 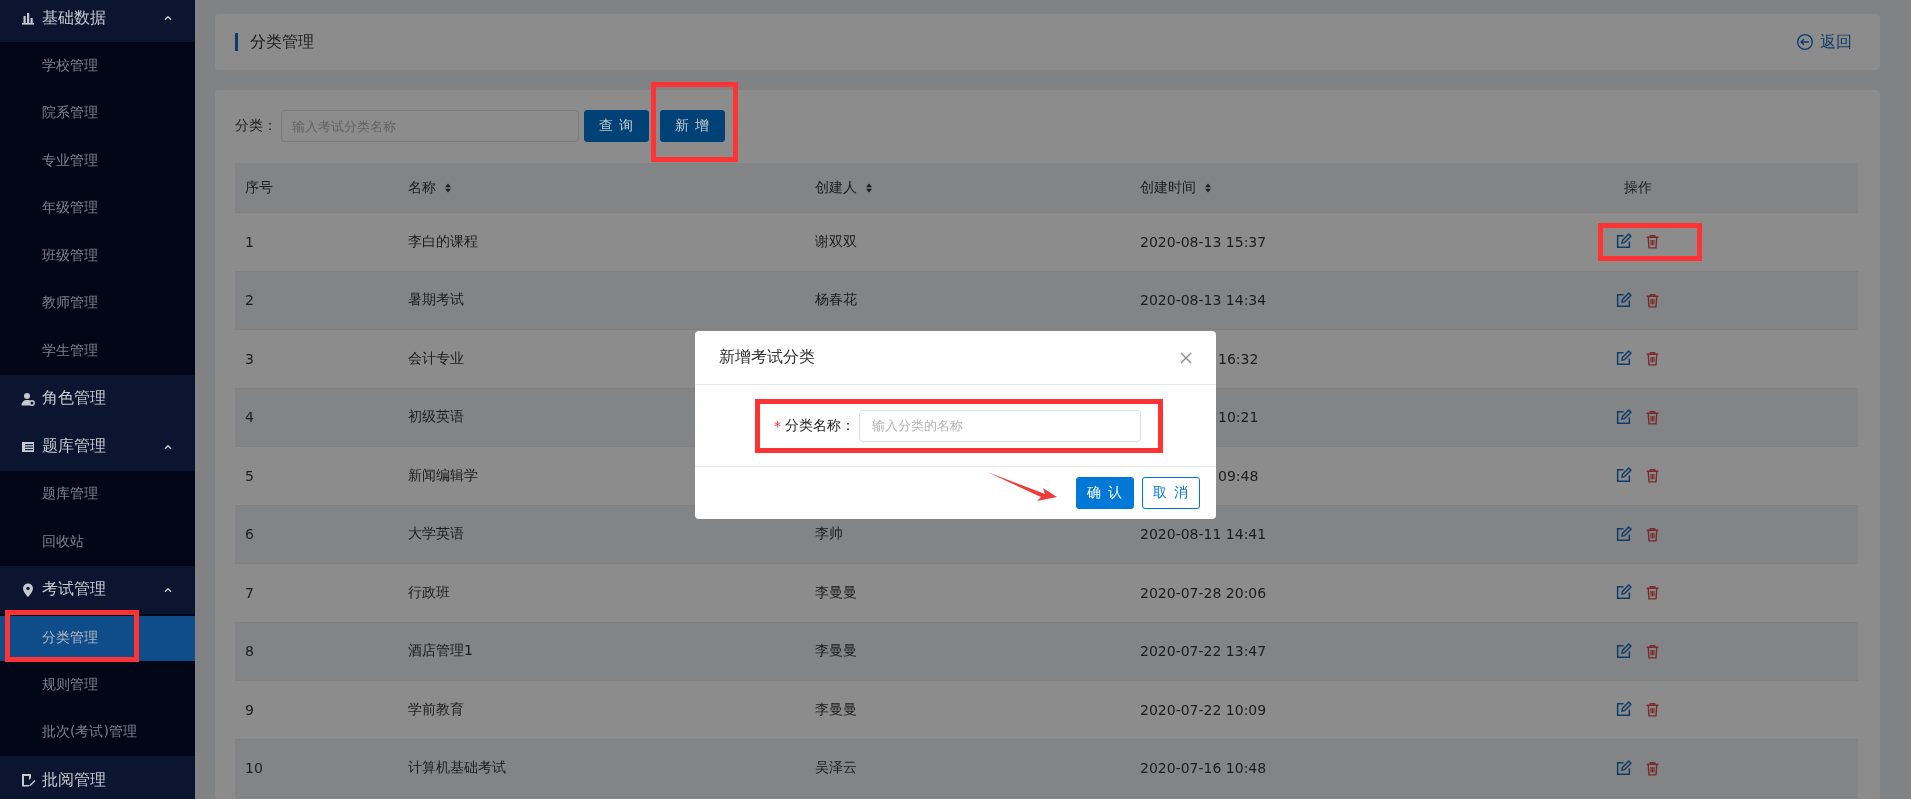 What do you see at coordinates (436, 709) in the screenshot?
I see `table-cell: 学前教育` at bounding box center [436, 709].